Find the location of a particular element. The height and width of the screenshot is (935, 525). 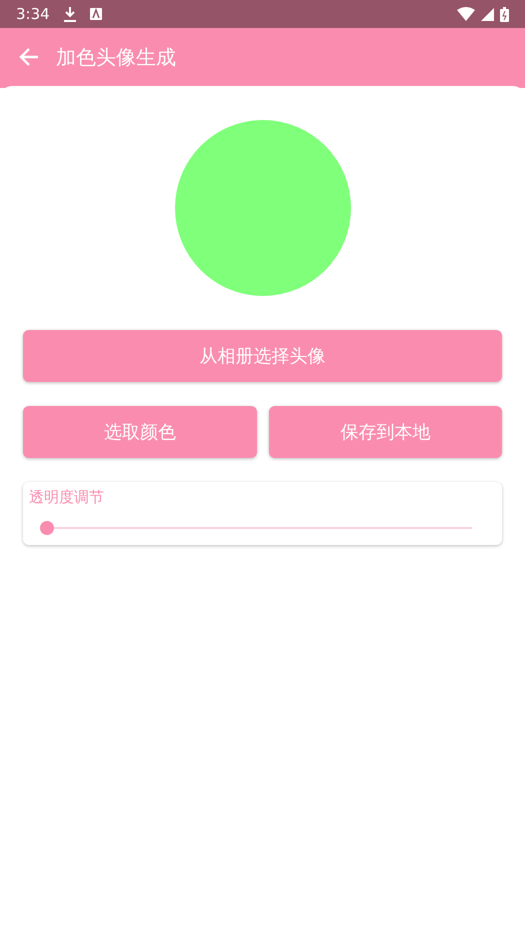

signal-icon is located at coordinates (487, 14).